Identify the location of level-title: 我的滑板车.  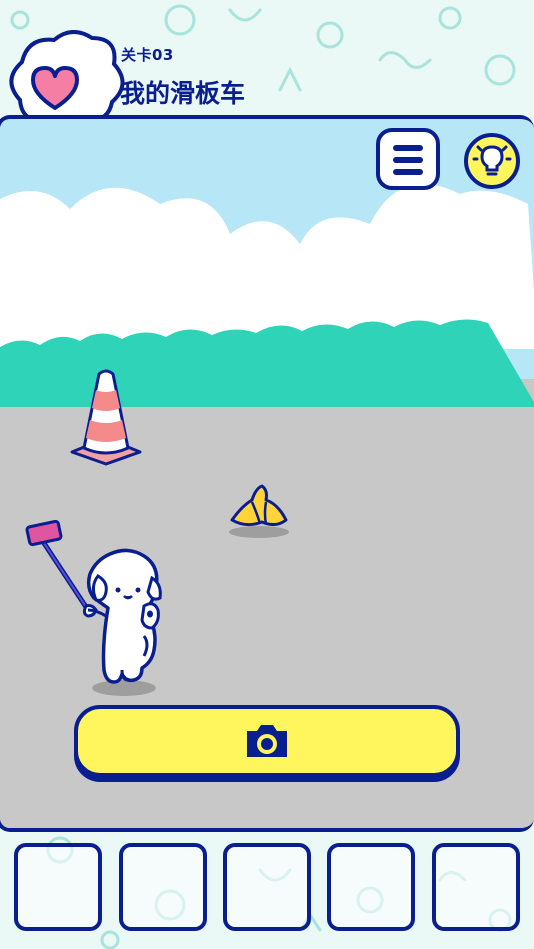
(183, 93).